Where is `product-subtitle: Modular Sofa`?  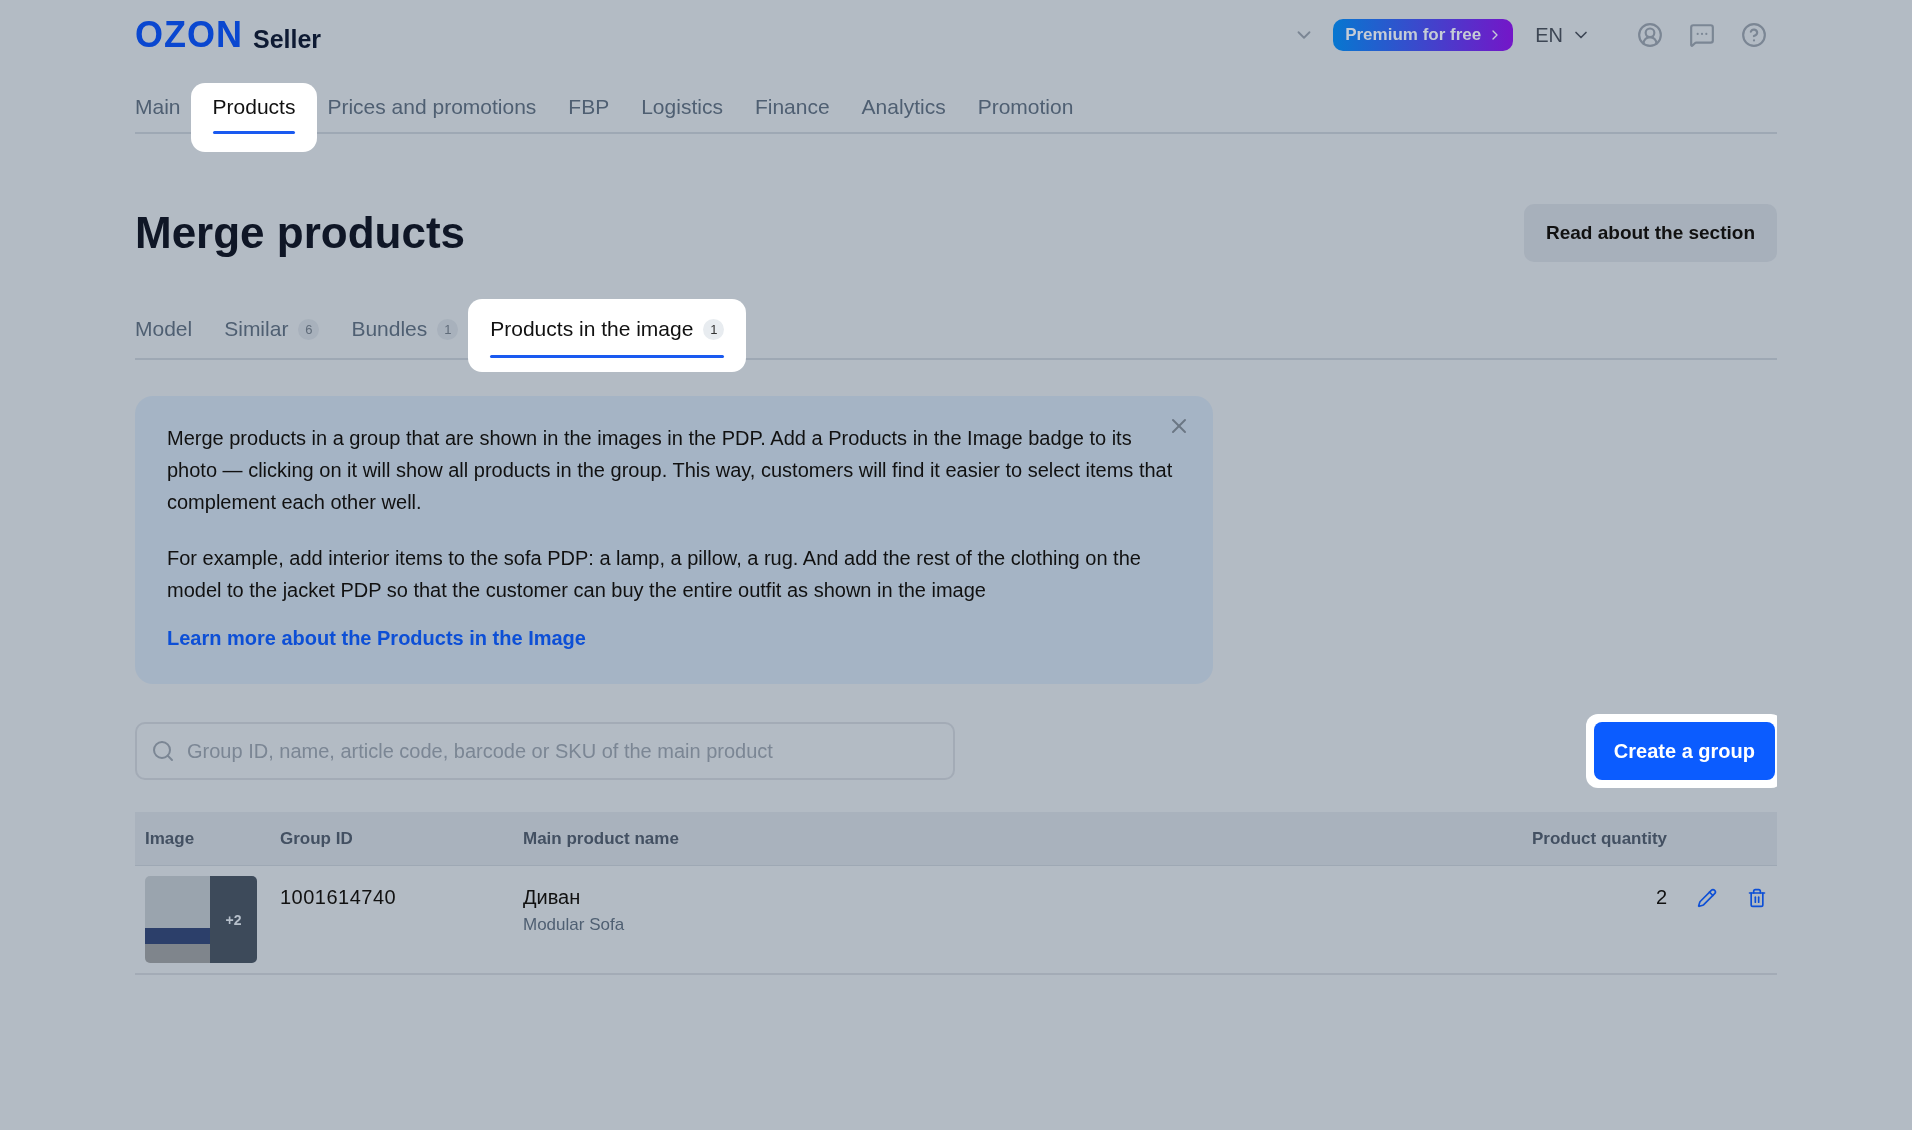 product-subtitle: Modular Sofa is located at coordinates (574, 925).